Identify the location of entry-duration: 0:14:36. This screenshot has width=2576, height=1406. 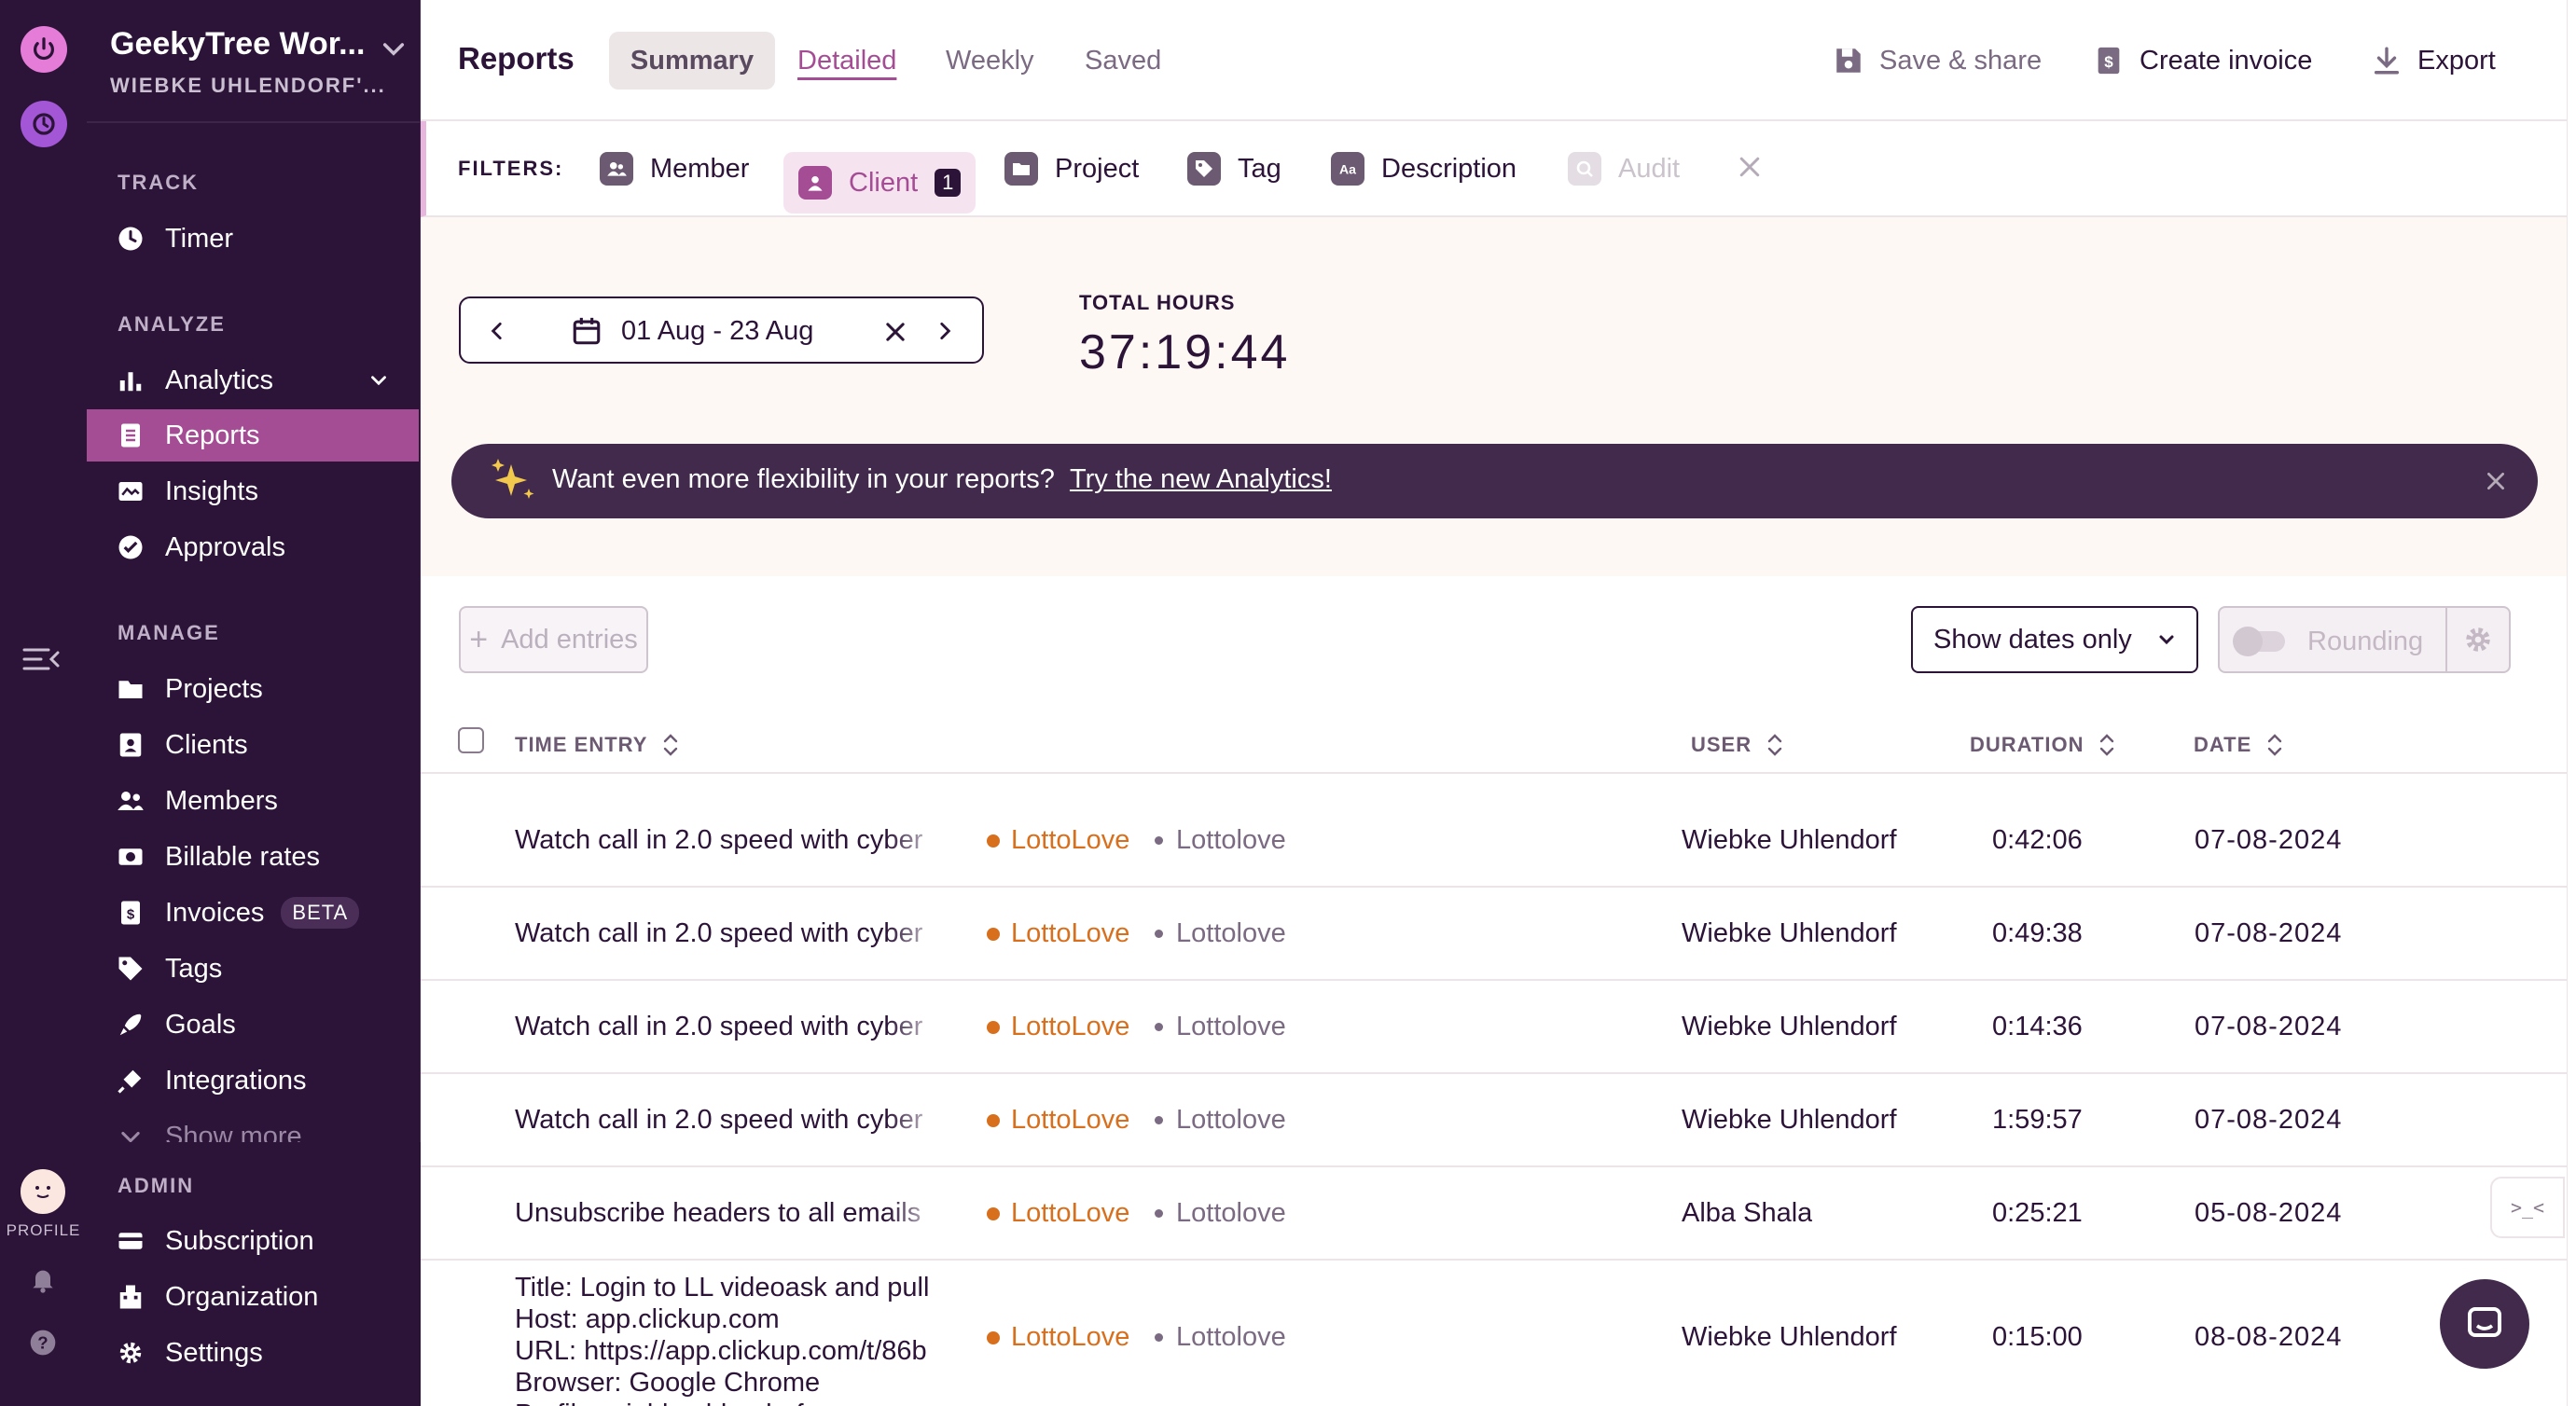
(2037, 1027).